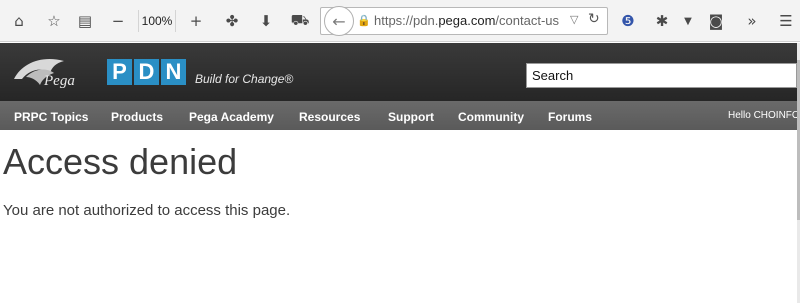 This screenshot has height=303, width=800. I want to click on zoom-level: 100%, so click(157, 21).